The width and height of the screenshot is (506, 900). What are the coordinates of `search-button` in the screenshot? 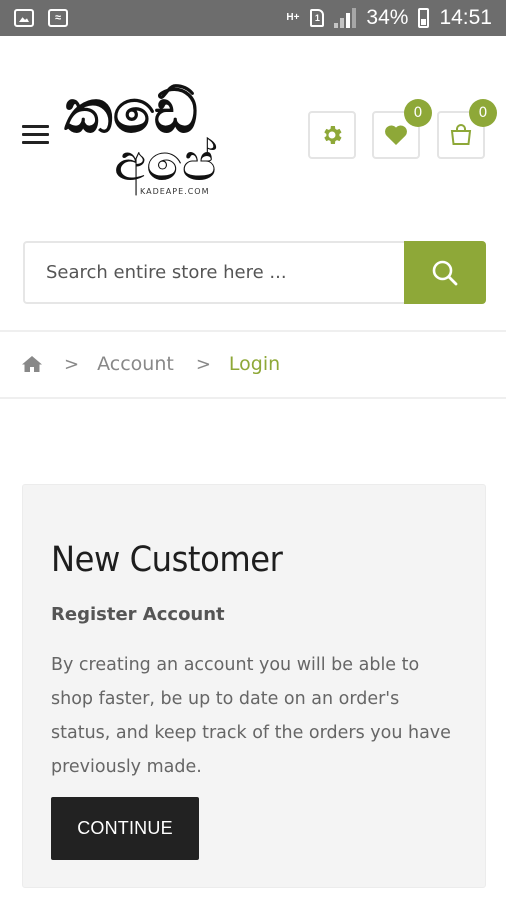 It's located at (445, 272).